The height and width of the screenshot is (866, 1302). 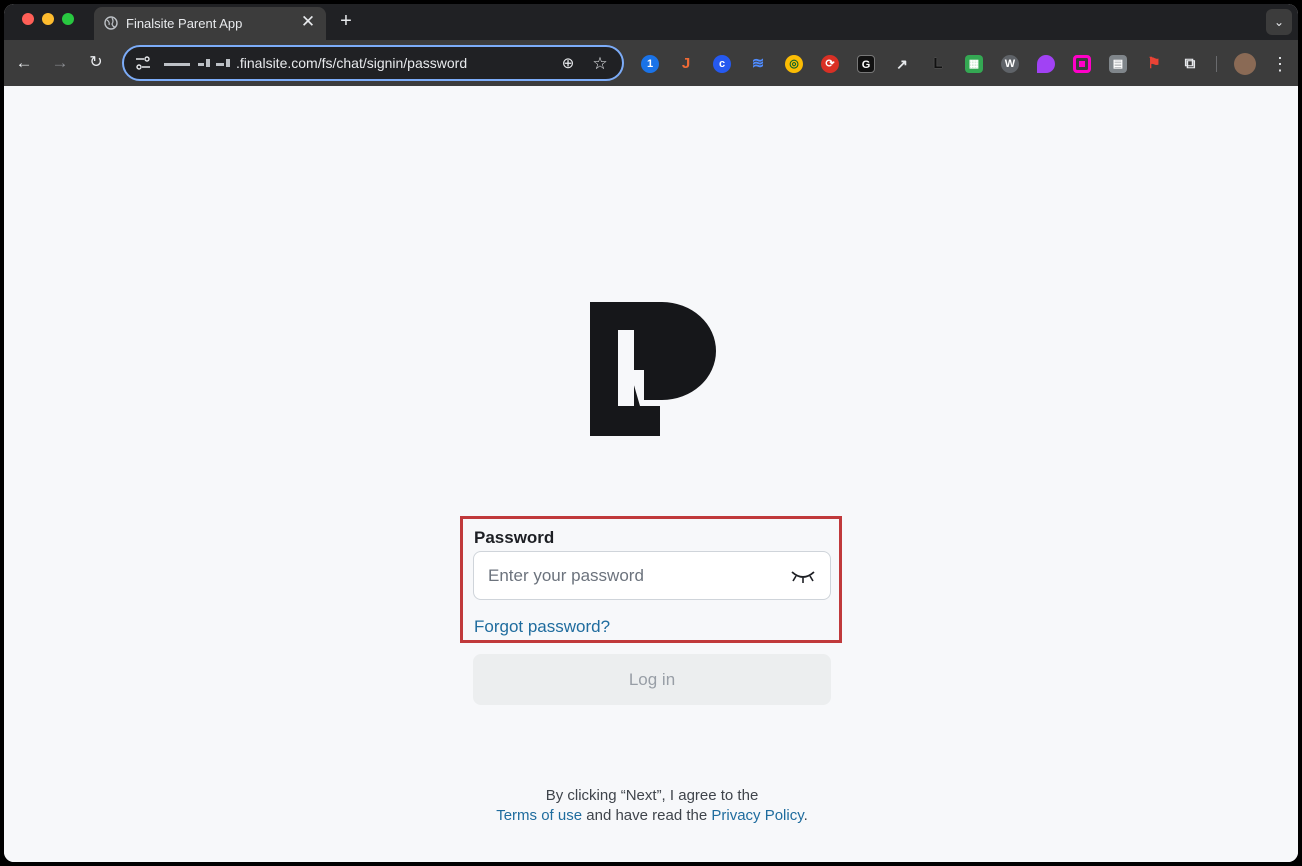 I want to click on consent-end-text: ., so click(x=805, y=815).